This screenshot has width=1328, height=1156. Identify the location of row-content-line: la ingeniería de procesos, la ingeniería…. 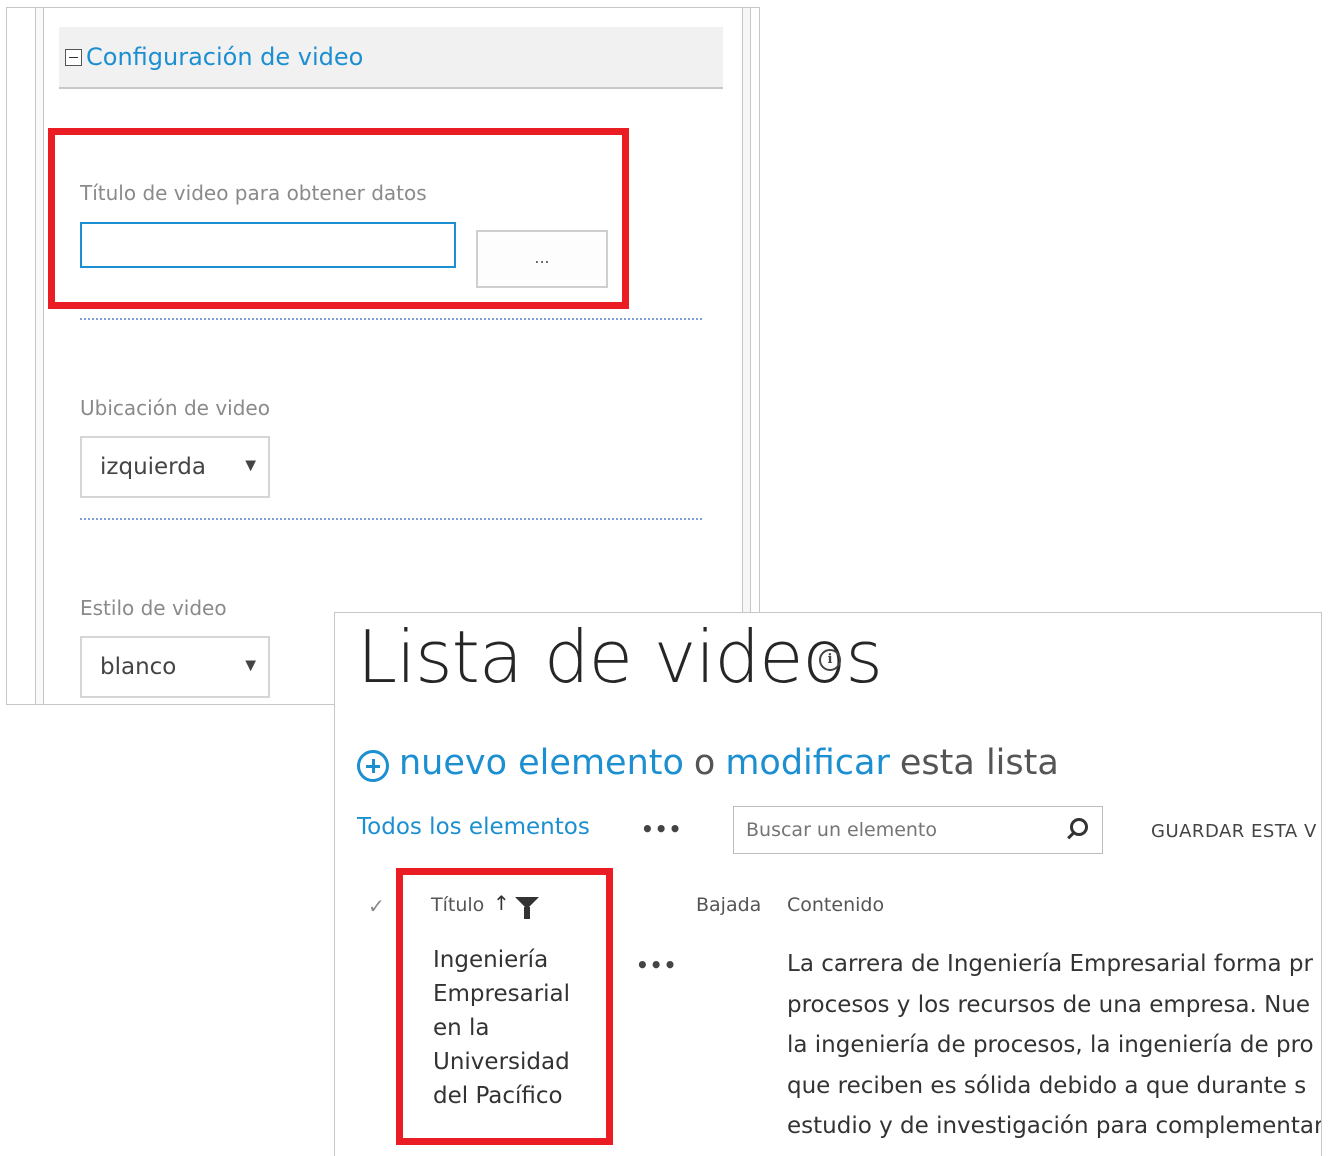
(1050, 1045).